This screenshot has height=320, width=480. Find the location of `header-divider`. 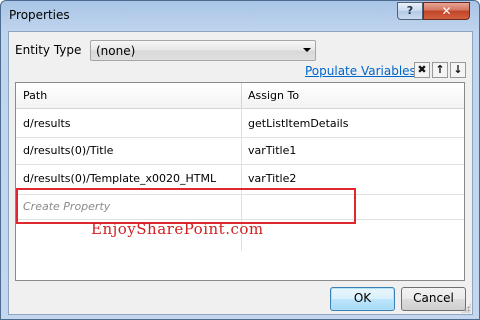

header-divider is located at coordinates (241, 95).